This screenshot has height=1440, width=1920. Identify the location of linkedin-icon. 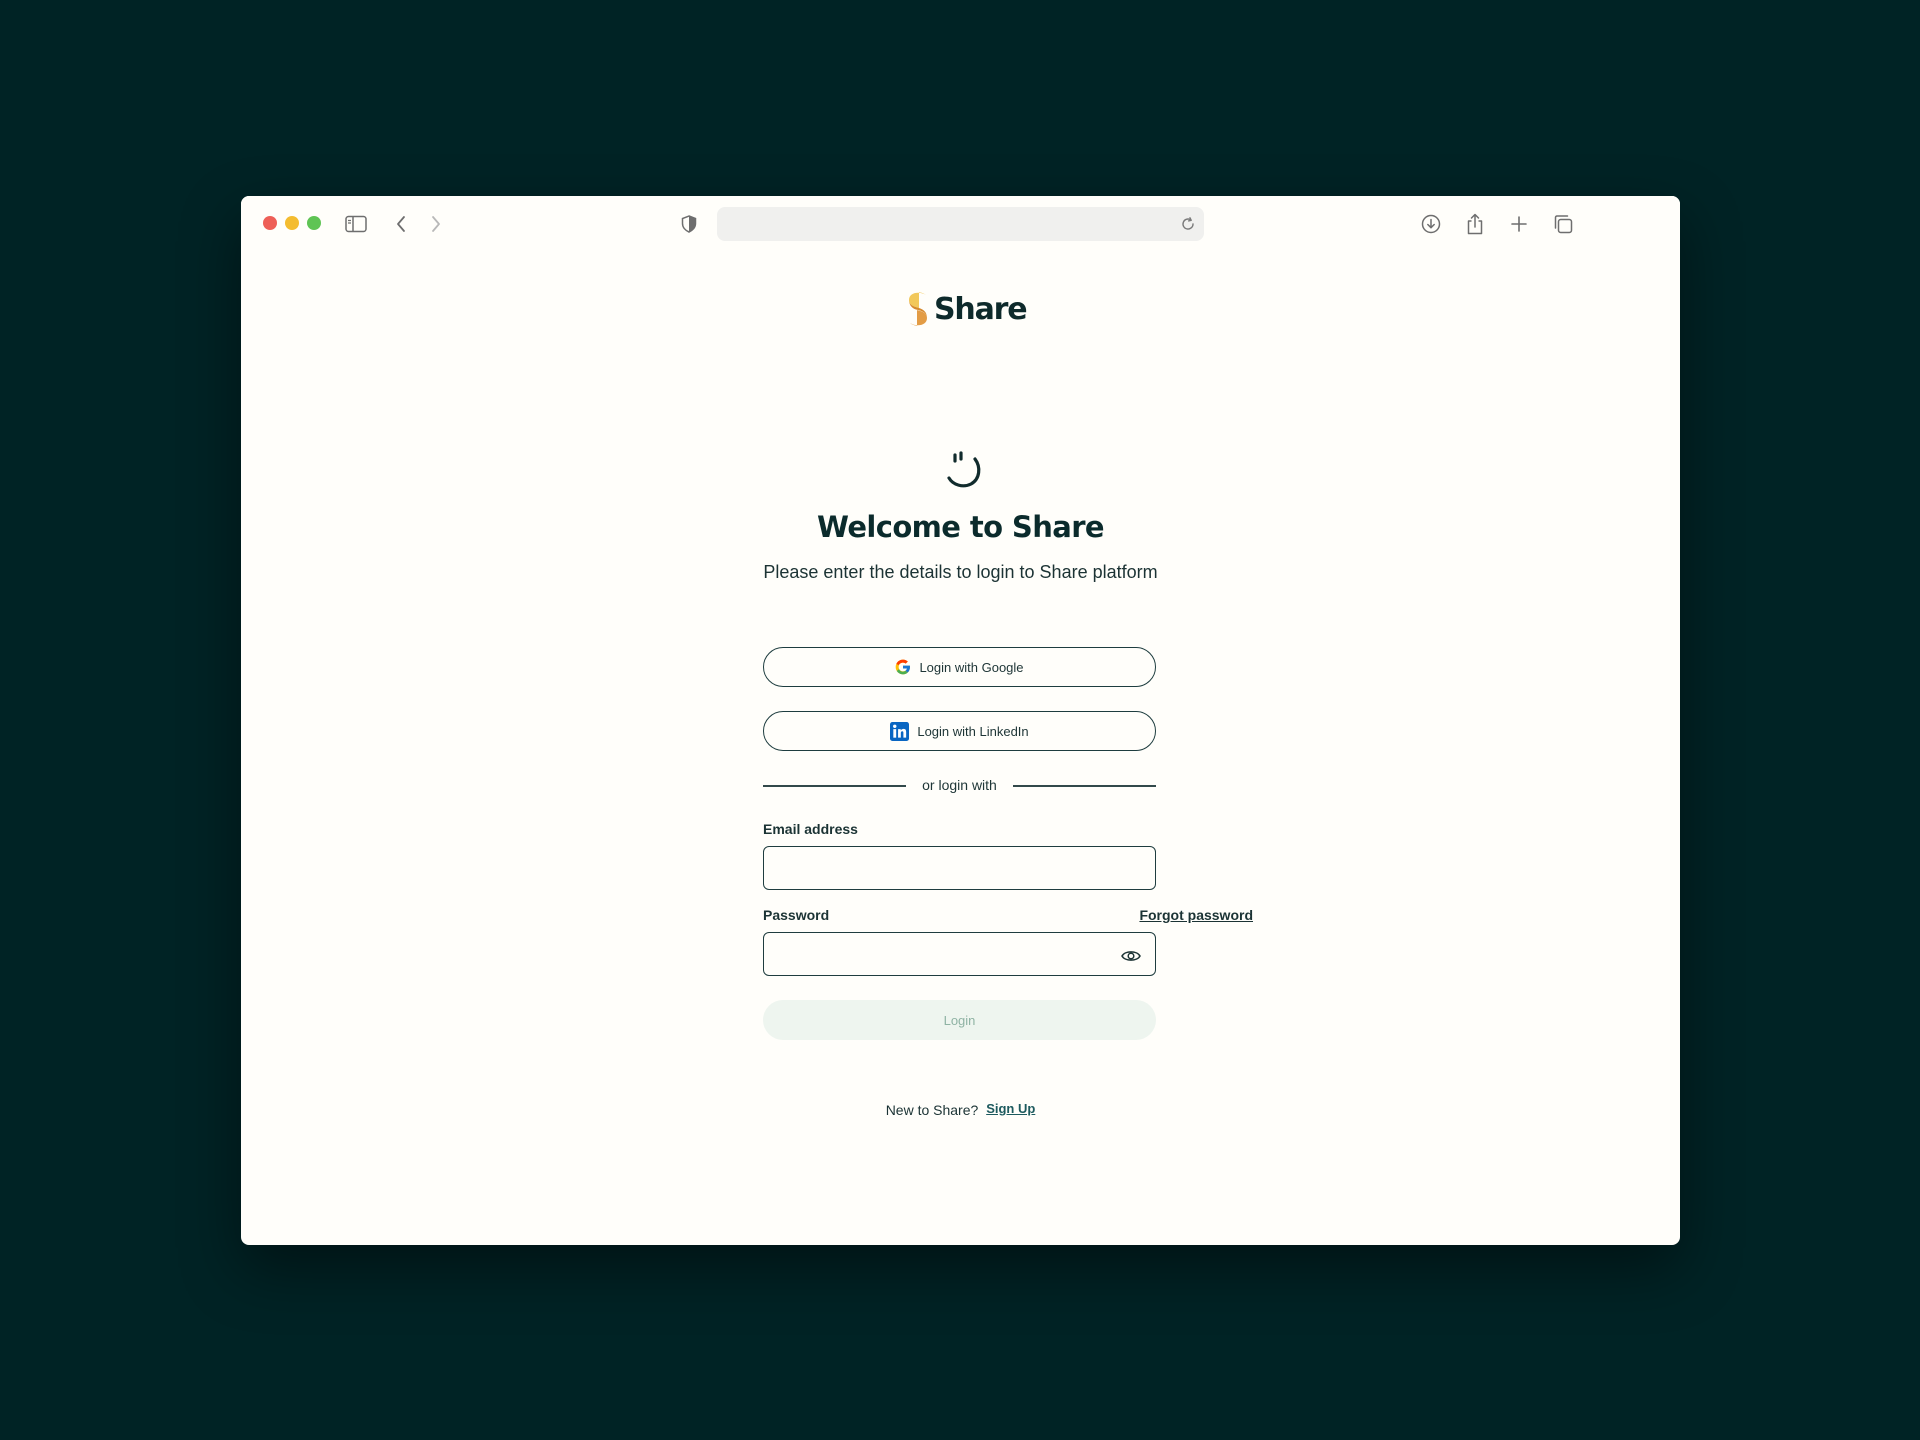
(900, 731).